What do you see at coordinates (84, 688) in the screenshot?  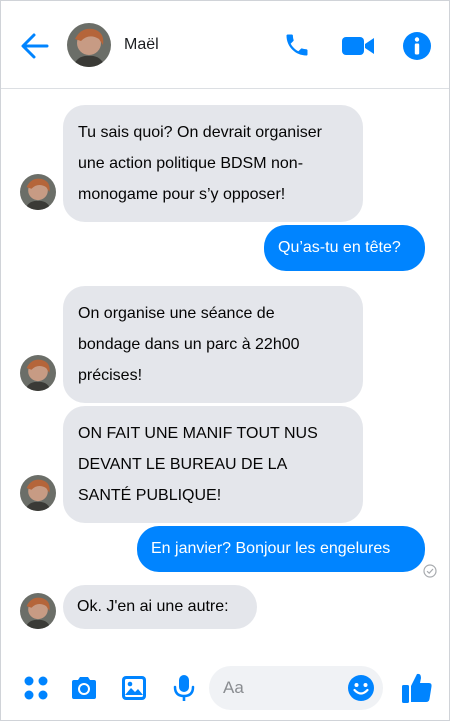 I see `camera-icon` at bounding box center [84, 688].